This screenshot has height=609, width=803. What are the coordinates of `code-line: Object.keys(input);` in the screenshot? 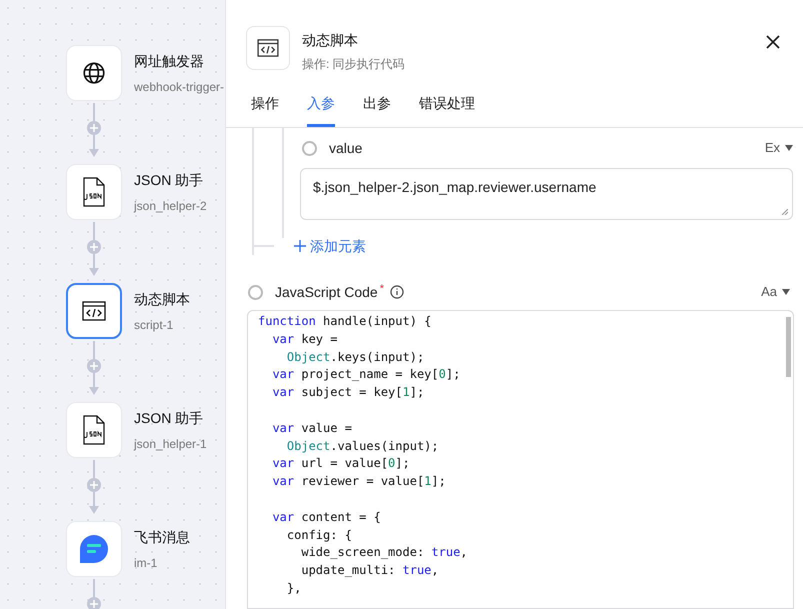 It's located at (355, 357).